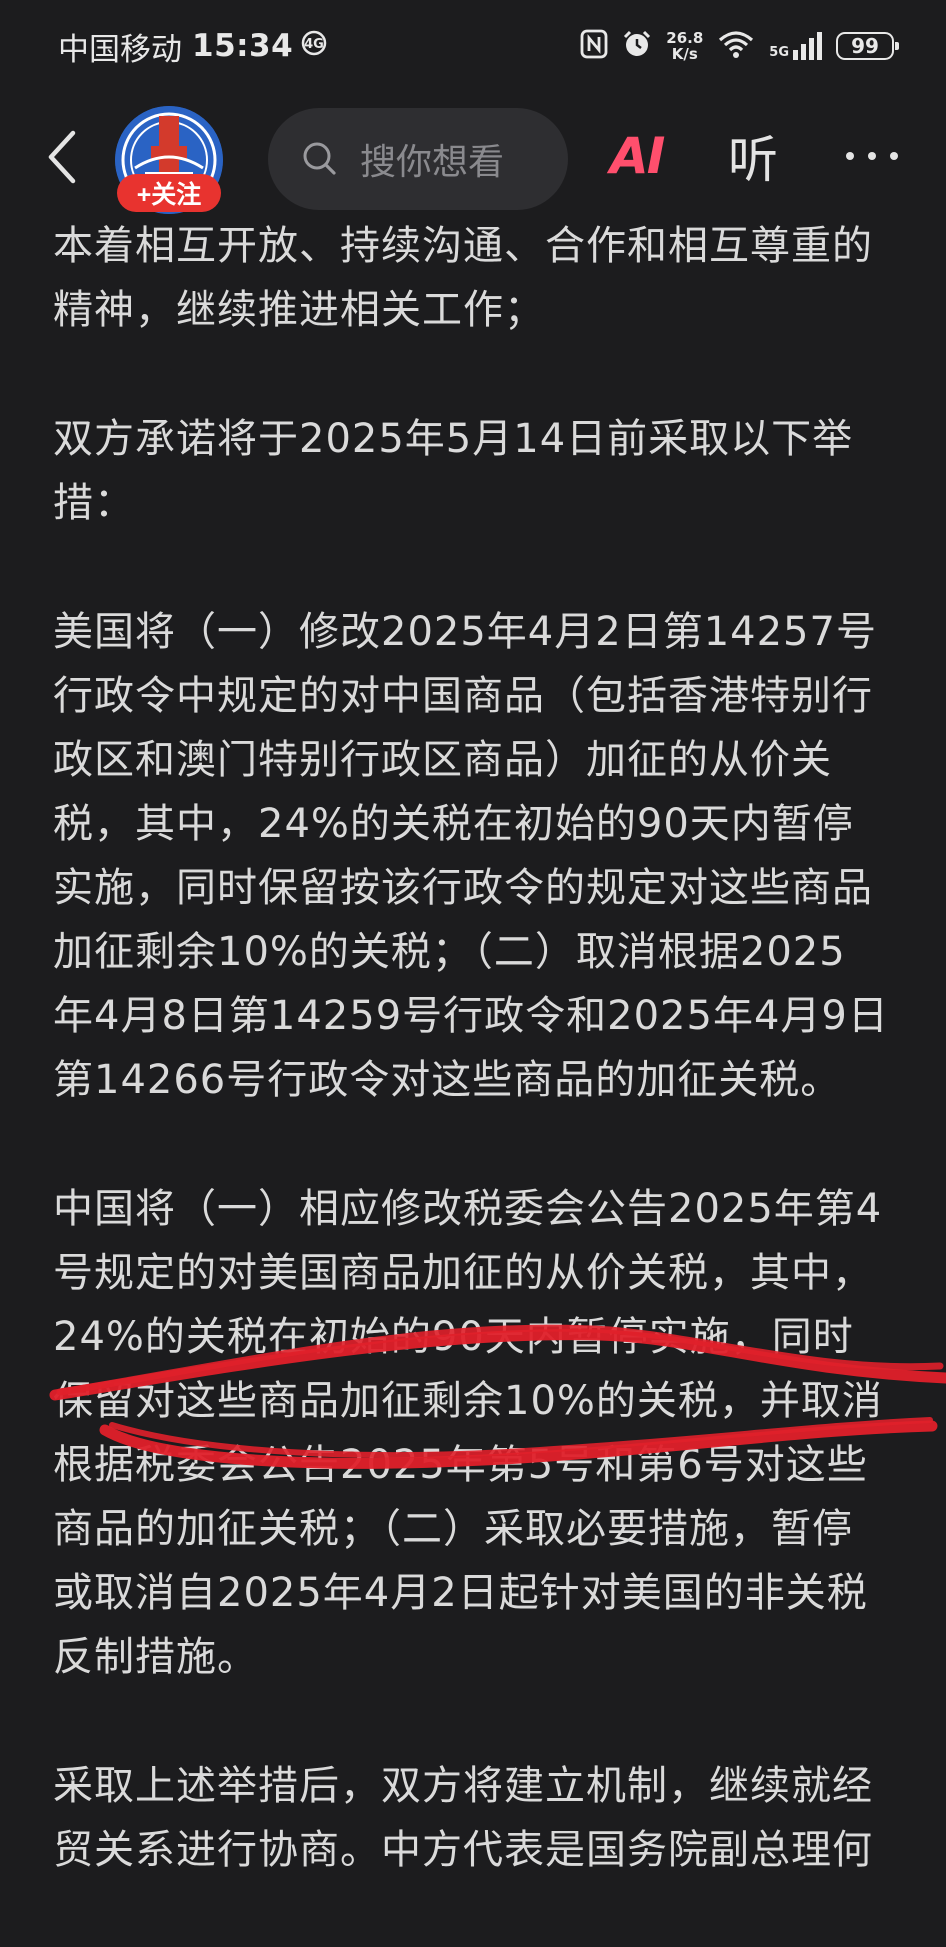  I want to click on status-right: 26.8 K/s 5G 99, so click(739, 46).